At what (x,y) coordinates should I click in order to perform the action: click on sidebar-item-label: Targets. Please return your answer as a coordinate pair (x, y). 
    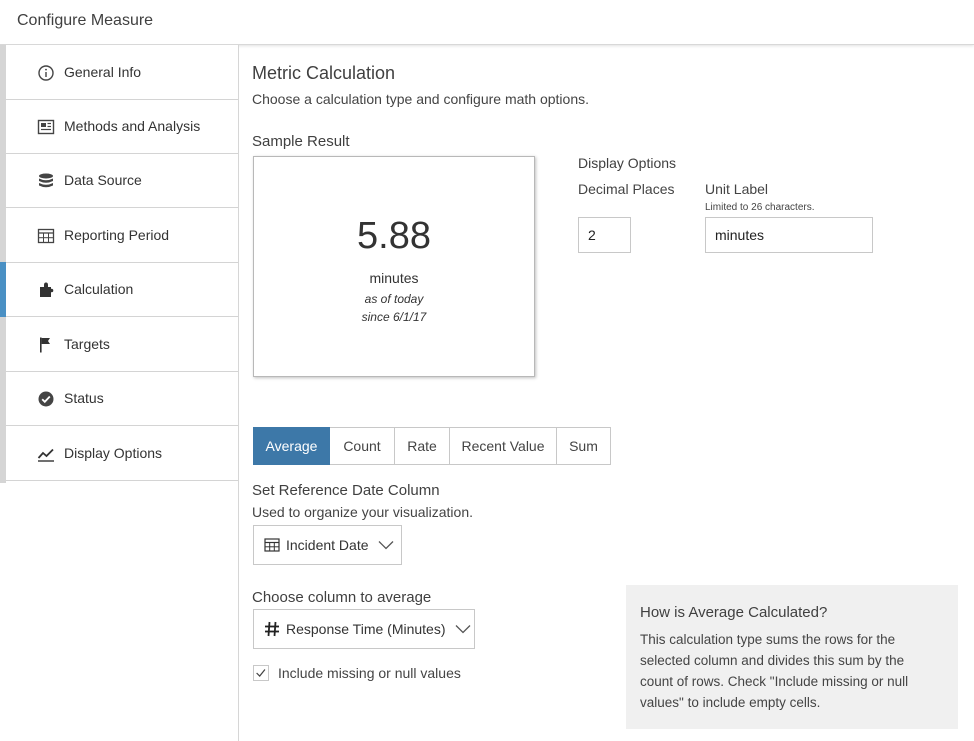
    Looking at the image, I should click on (87, 344).